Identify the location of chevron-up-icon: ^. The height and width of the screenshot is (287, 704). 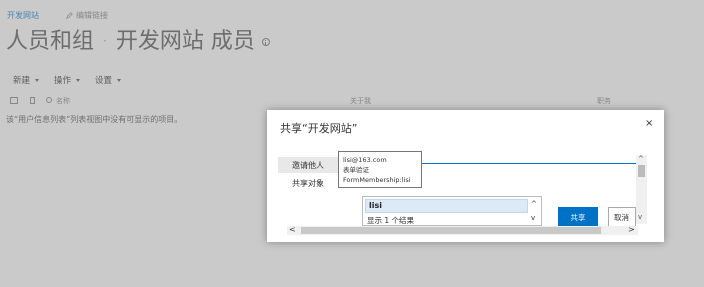
(534, 204).